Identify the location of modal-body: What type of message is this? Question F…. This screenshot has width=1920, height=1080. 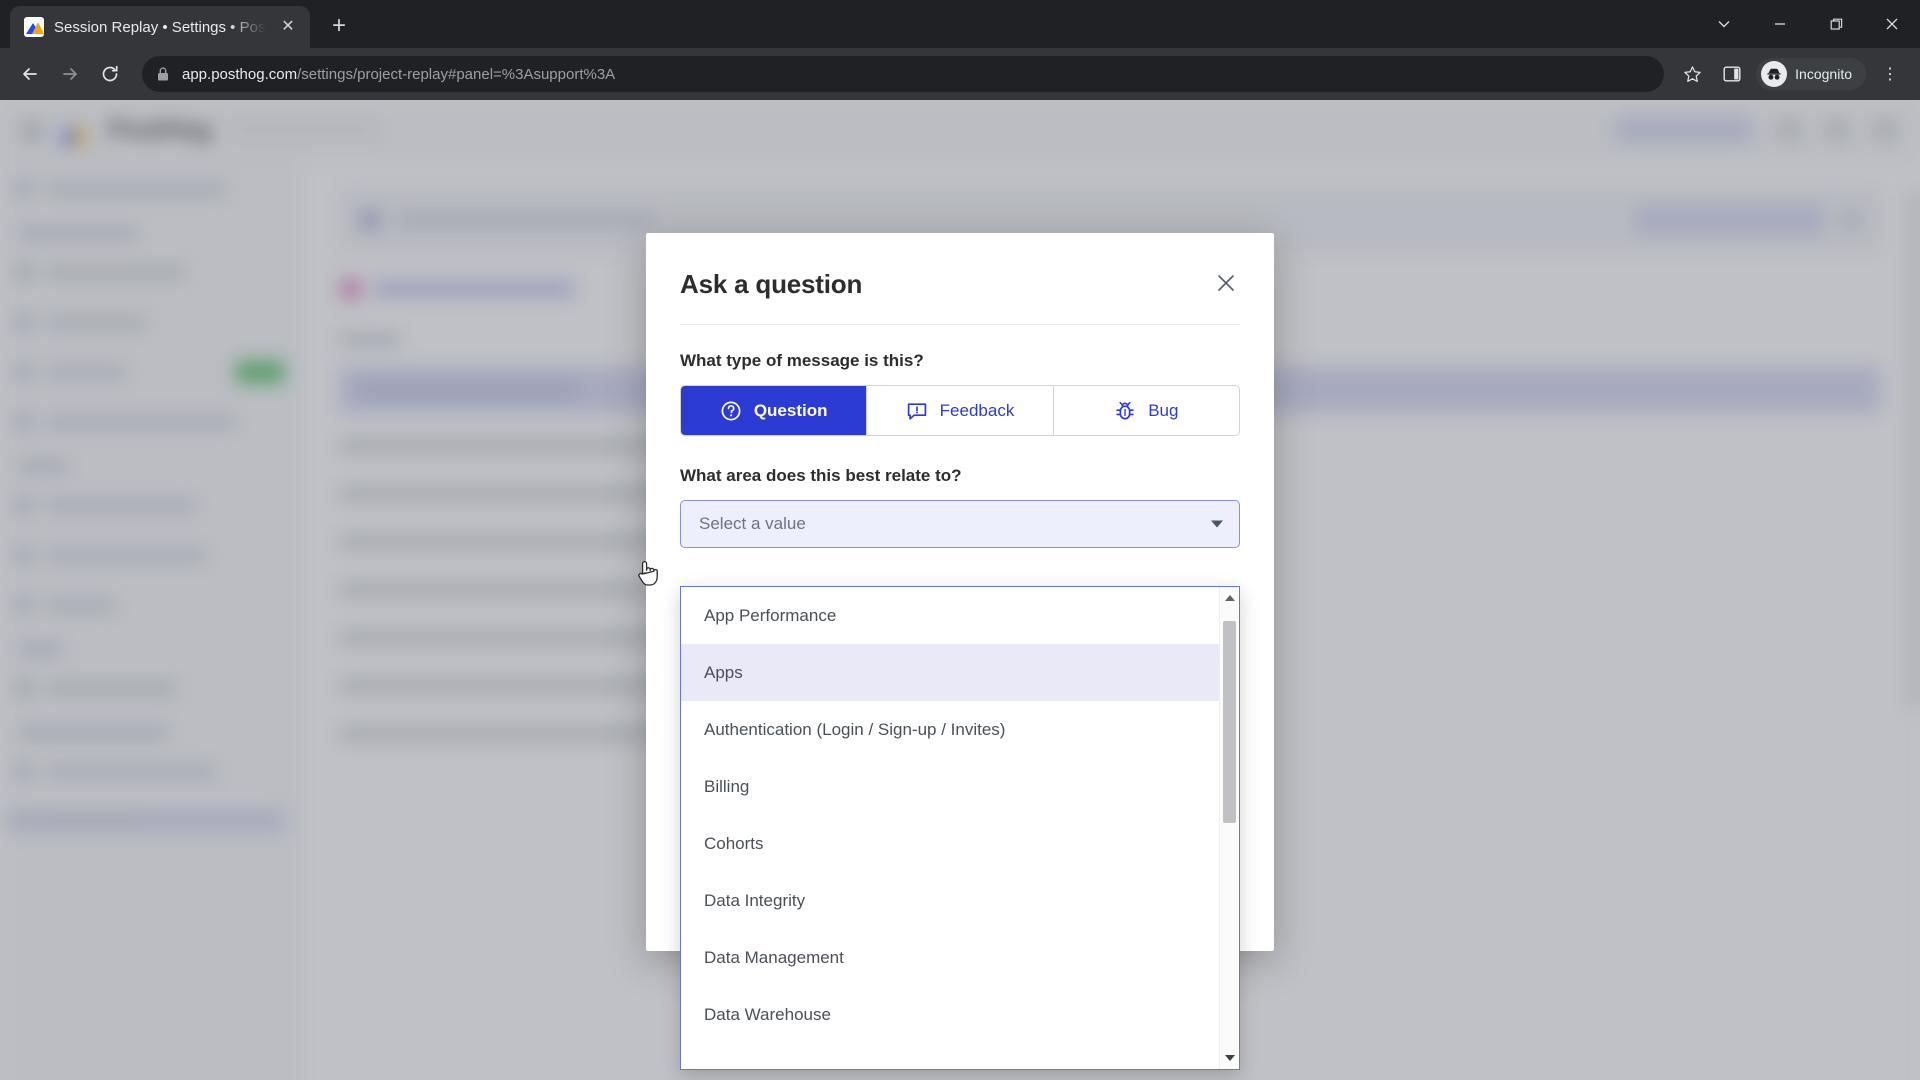
(960, 436).